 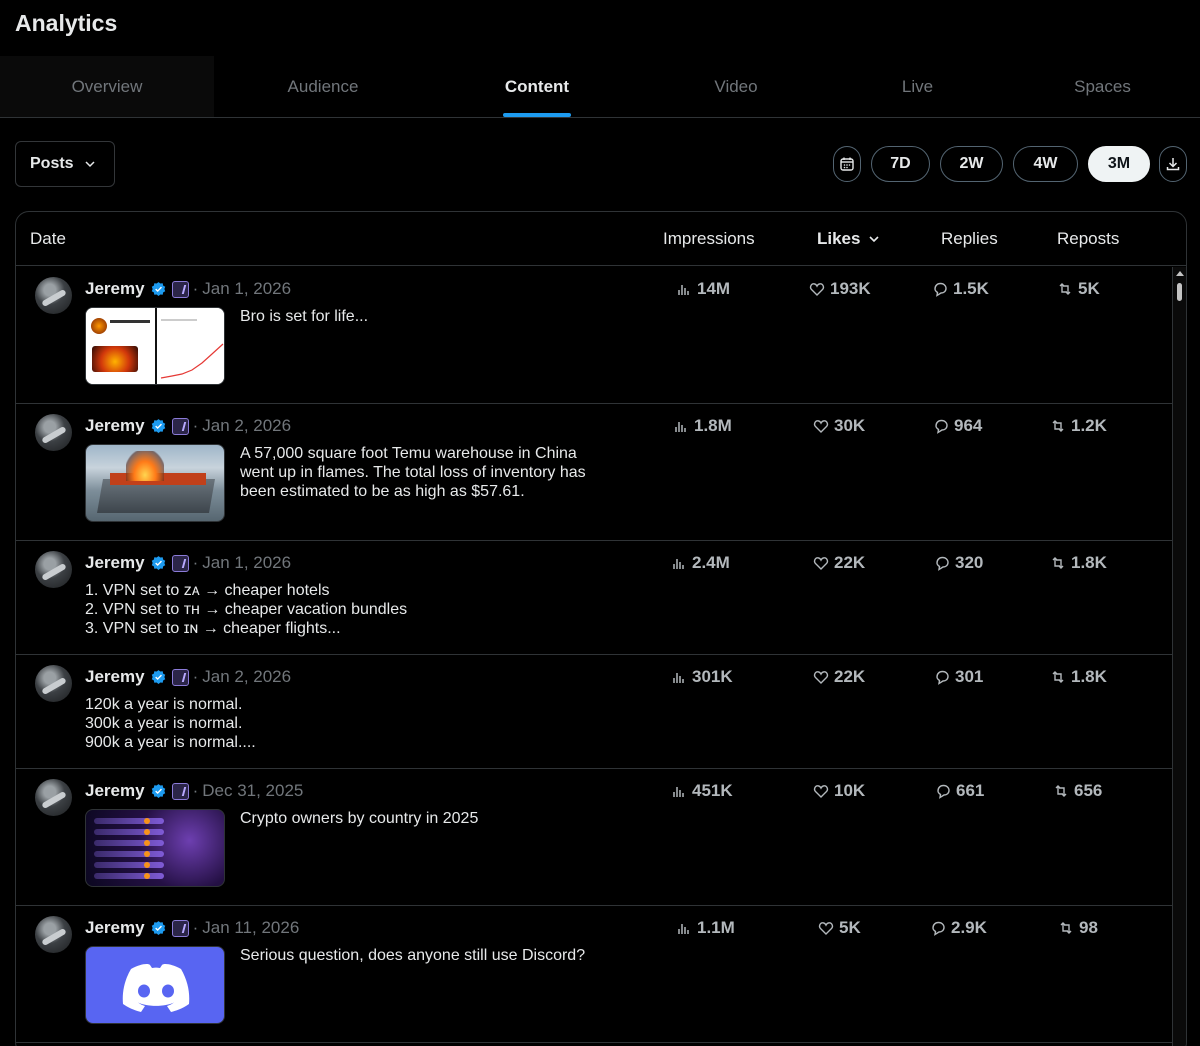 I want to click on vertical-scrollbar, so click(x=1179, y=656).